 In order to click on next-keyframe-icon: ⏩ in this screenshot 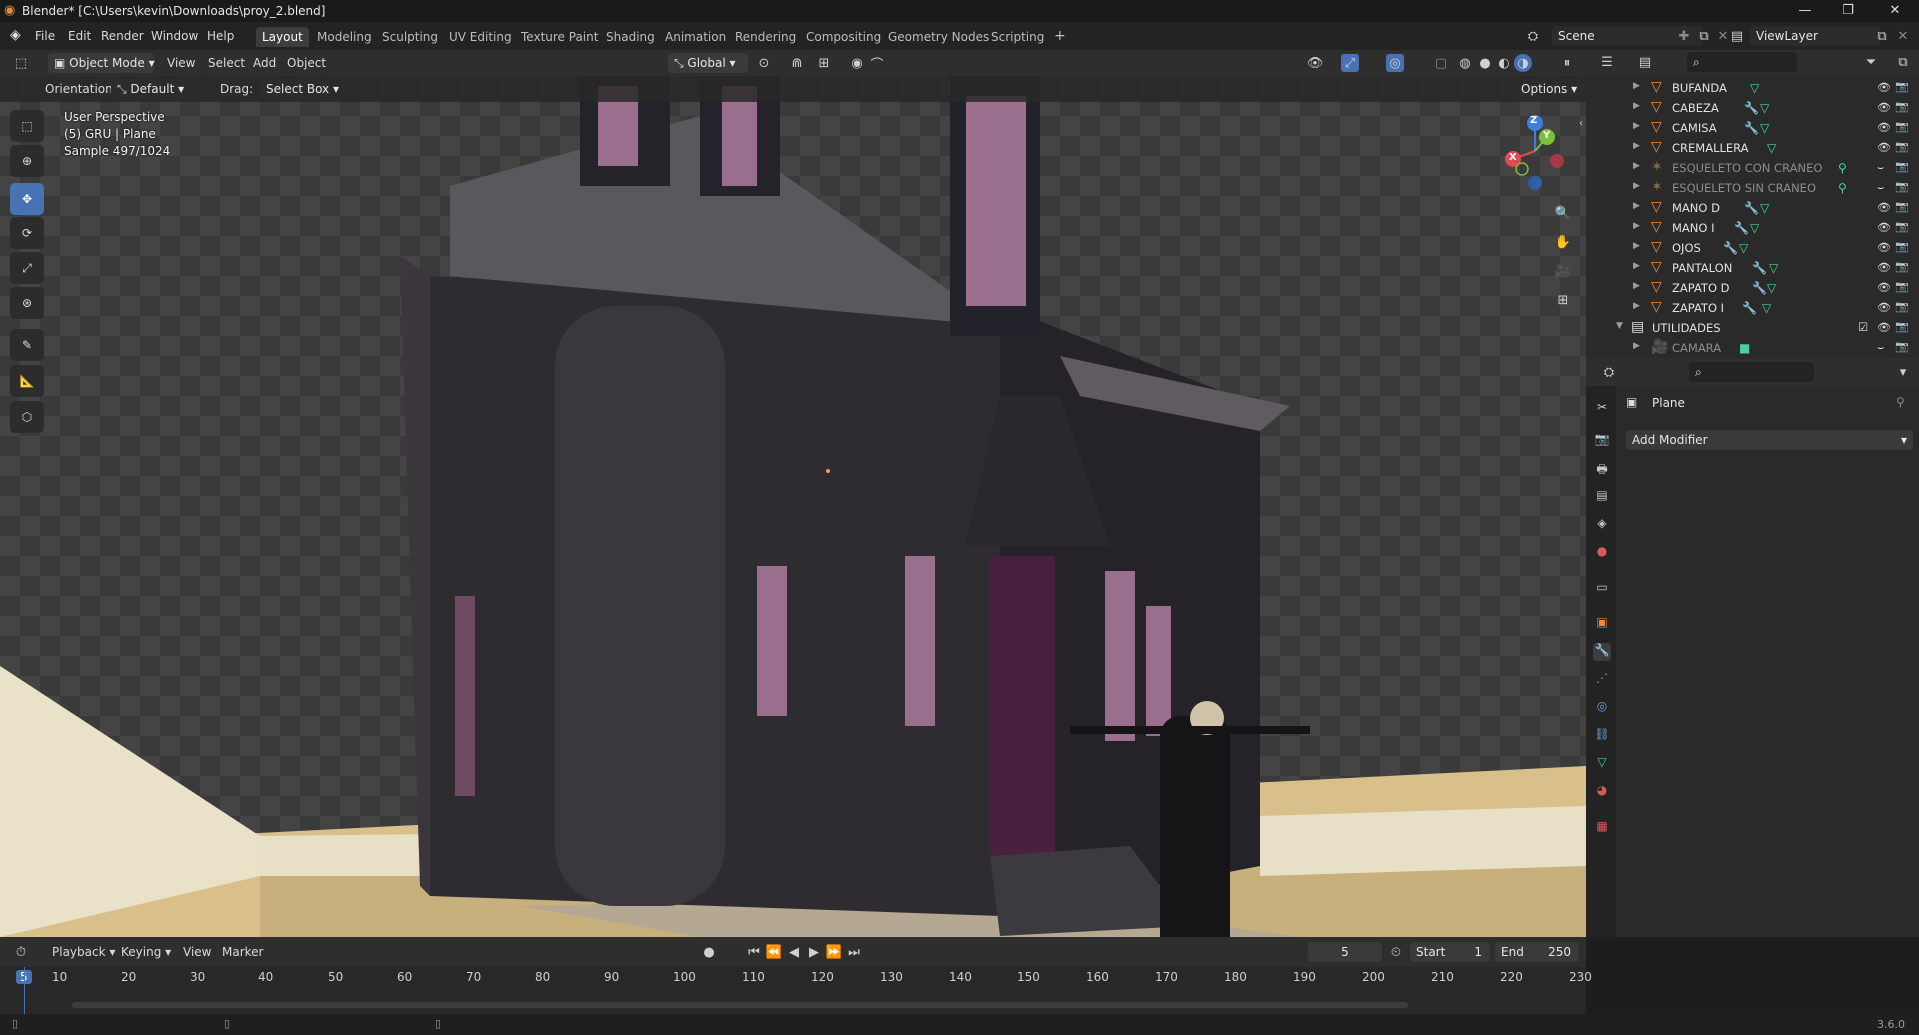, I will do `click(834, 952)`.